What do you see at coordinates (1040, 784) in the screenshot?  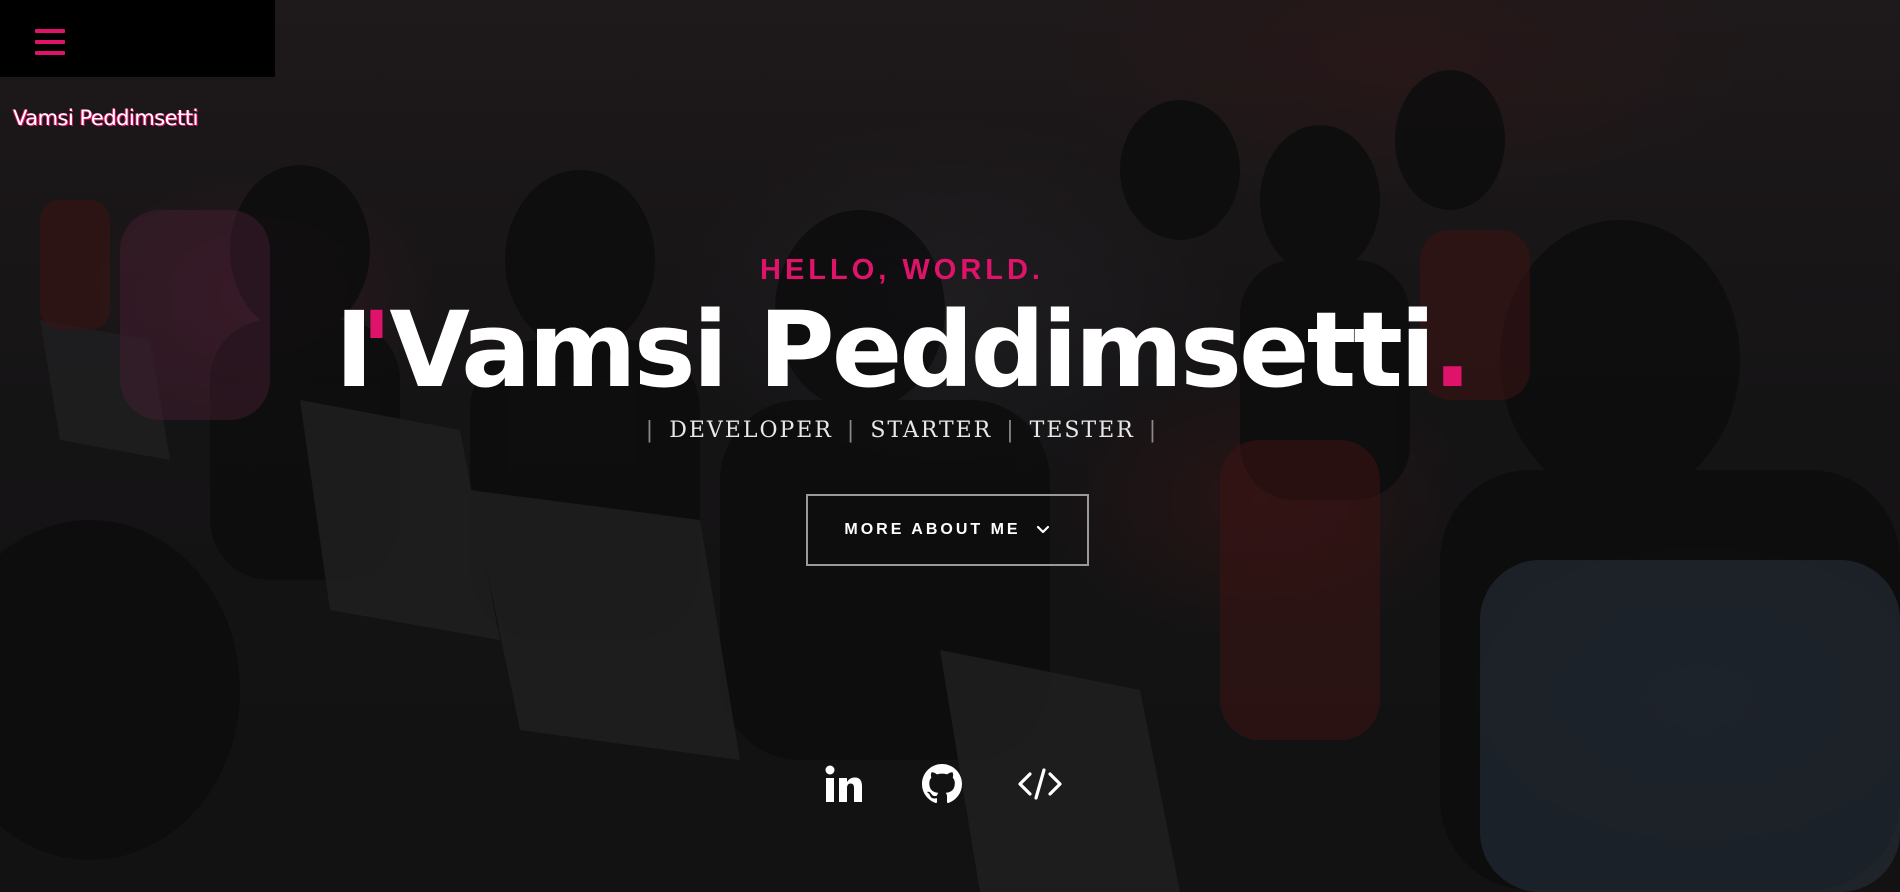 I see `code-icon` at bounding box center [1040, 784].